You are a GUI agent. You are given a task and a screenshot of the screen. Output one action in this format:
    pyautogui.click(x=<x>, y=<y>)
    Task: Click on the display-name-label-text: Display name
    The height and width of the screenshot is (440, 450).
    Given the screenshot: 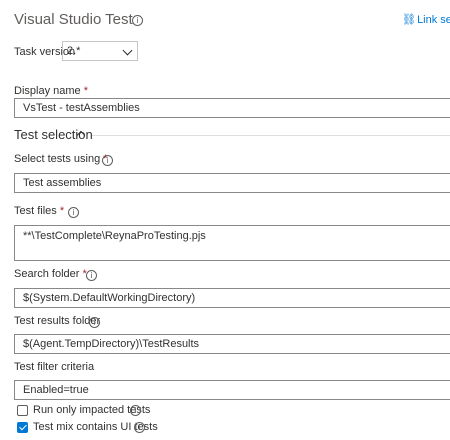 What is the action you would take?
    pyautogui.click(x=47, y=91)
    